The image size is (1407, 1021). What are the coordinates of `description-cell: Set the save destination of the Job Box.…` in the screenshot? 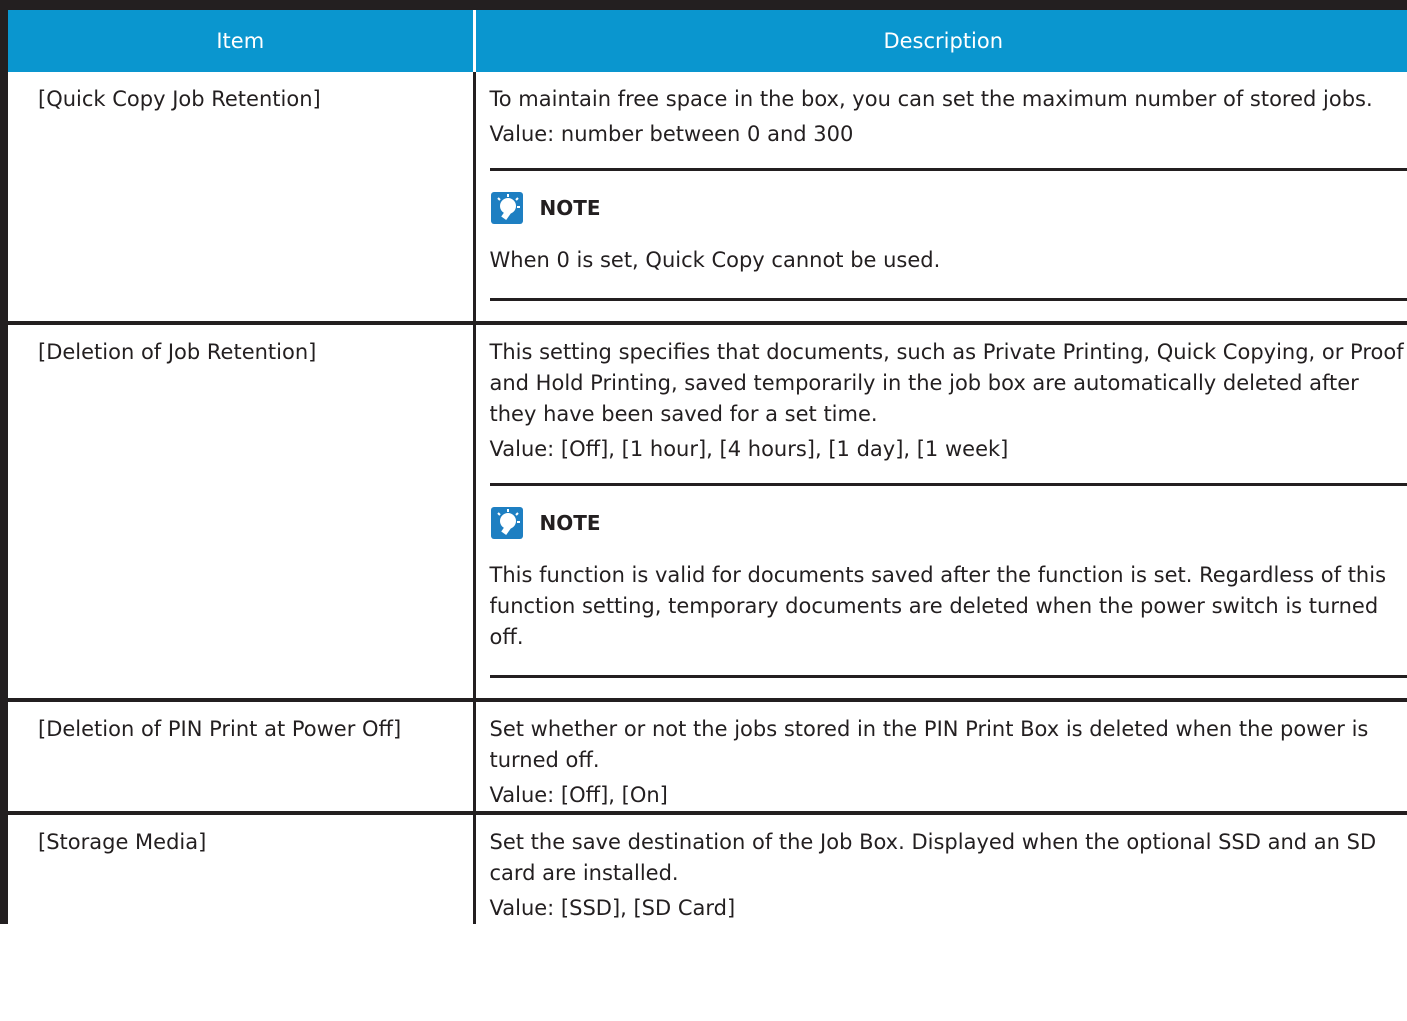 It's located at (940, 868).